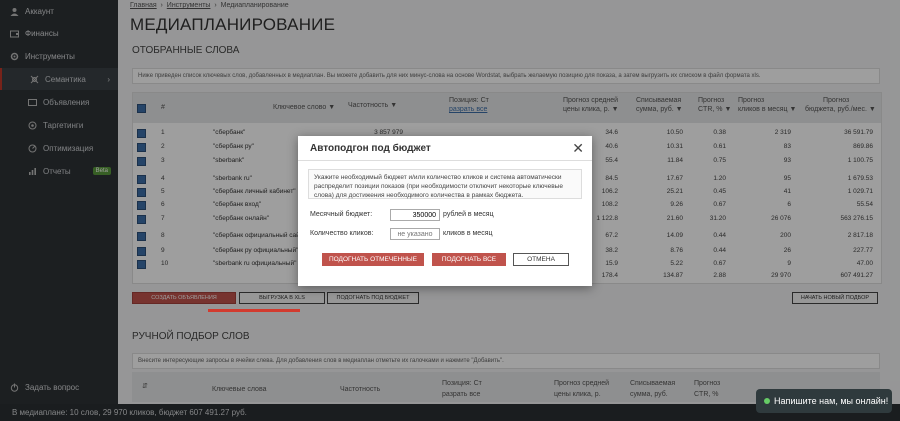 This screenshot has height=421, width=900. What do you see at coordinates (767, 401) in the screenshot?
I see `online-dot-icon` at bounding box center [767, 401].